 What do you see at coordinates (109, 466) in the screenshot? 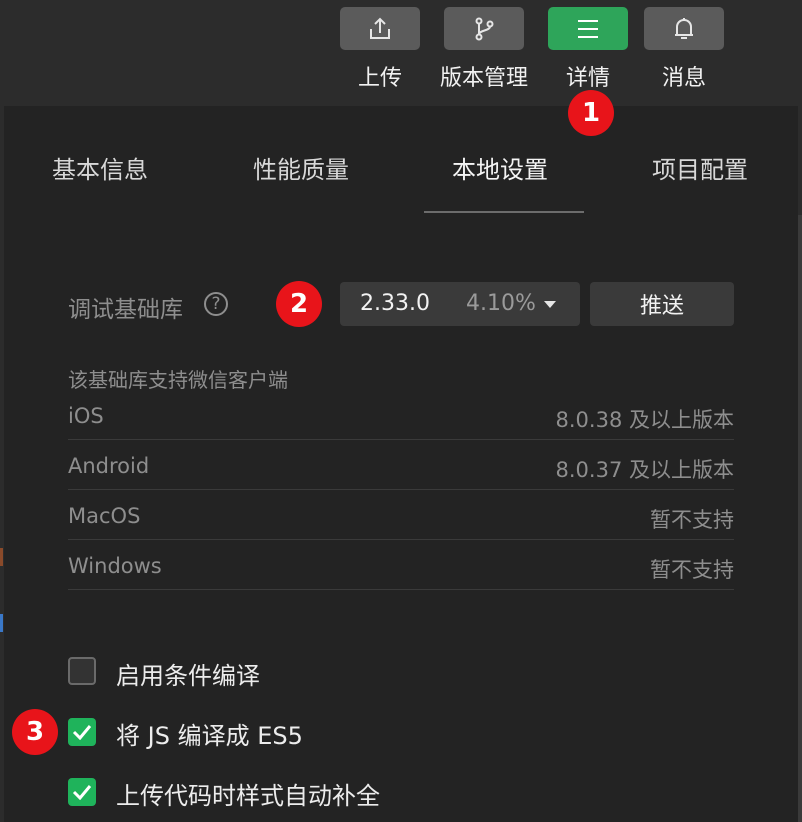
I see `platform-android: Android` at bounding box center [109, 466].